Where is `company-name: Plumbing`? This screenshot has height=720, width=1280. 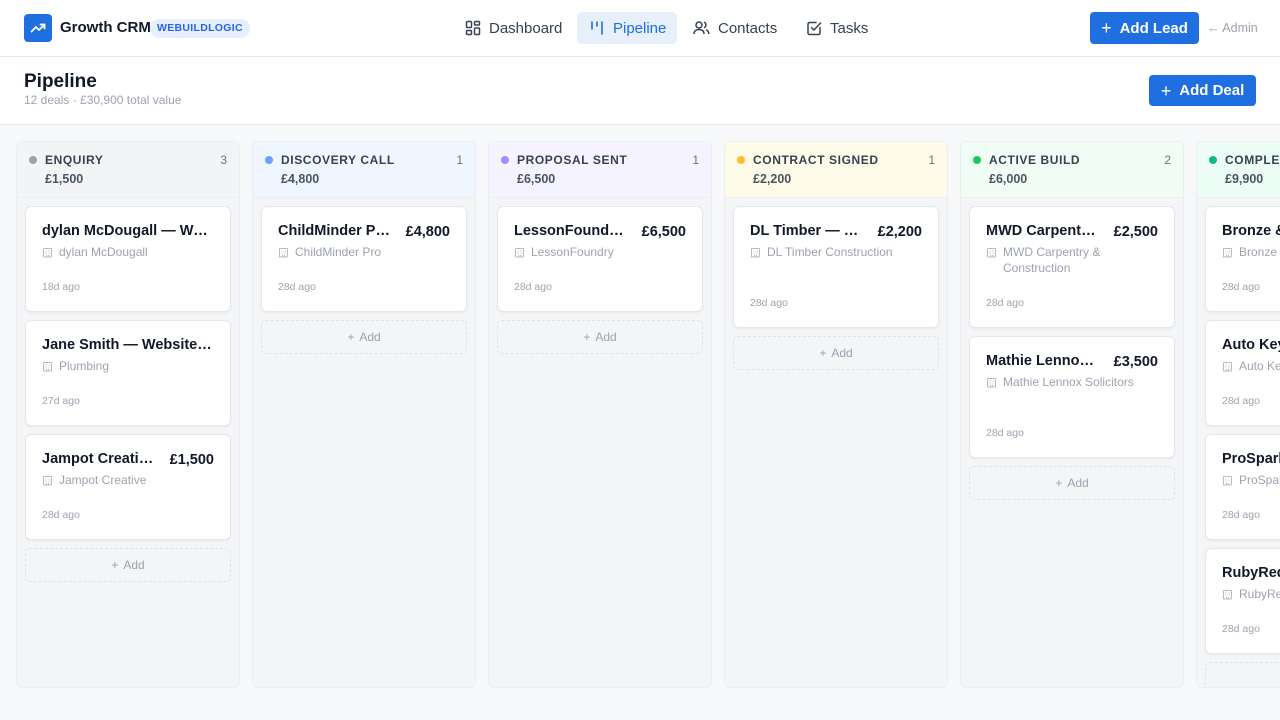
company-name: Plumbing is located at coordinates (84, 366).